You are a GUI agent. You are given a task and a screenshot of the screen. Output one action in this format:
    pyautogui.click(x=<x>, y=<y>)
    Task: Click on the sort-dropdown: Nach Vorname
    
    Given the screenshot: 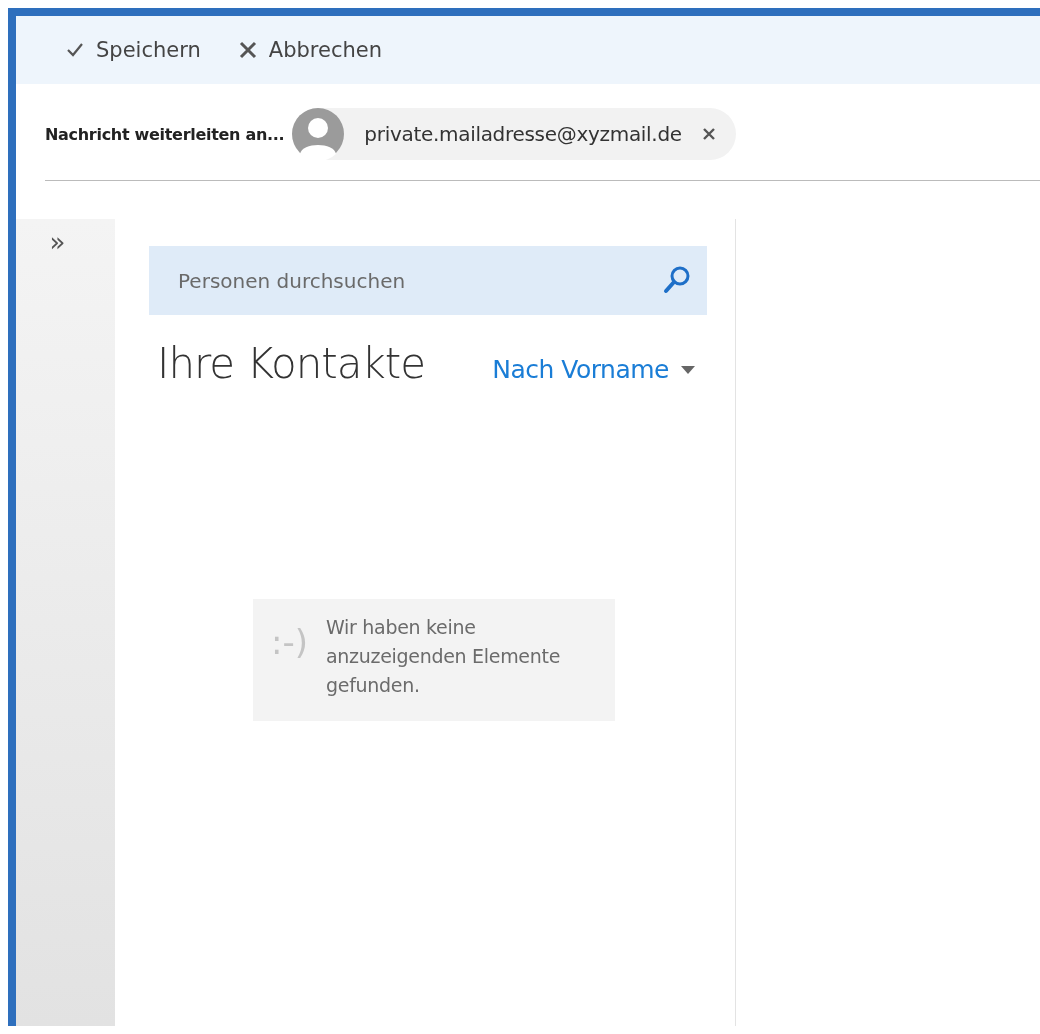 What is the action you would take?
    pyautogui.click(x=593, y=371)
    